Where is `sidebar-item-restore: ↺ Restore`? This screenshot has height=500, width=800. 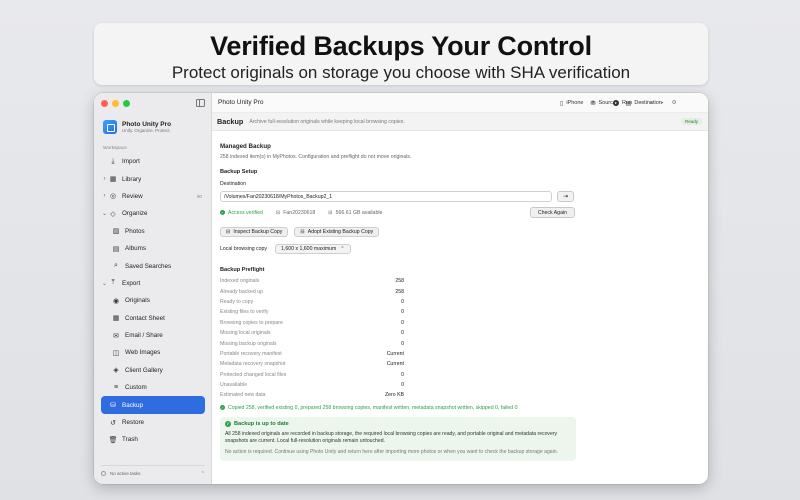 sidebar-item-restore: ↺ Restore is located at coordinates (153, 422).